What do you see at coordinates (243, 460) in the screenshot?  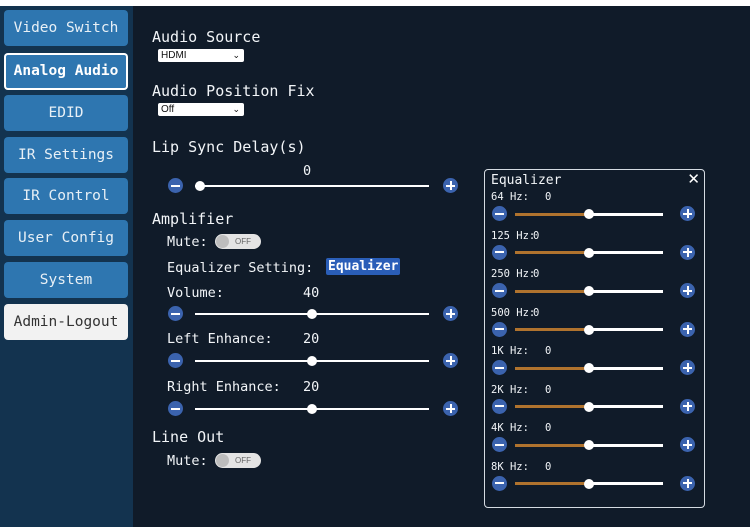 I see `toggle-state: OFF` at bounding box center [243, 460].